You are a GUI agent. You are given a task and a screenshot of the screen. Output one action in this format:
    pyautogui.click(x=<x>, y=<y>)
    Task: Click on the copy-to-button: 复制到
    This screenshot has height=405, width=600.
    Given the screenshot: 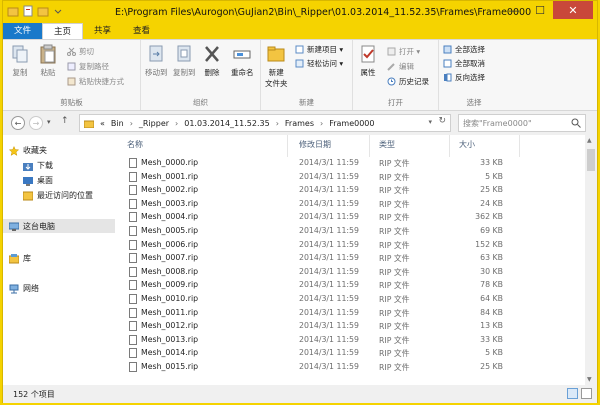 What is the action you would take?
    pyautogui.click(x=184, y=61)
    